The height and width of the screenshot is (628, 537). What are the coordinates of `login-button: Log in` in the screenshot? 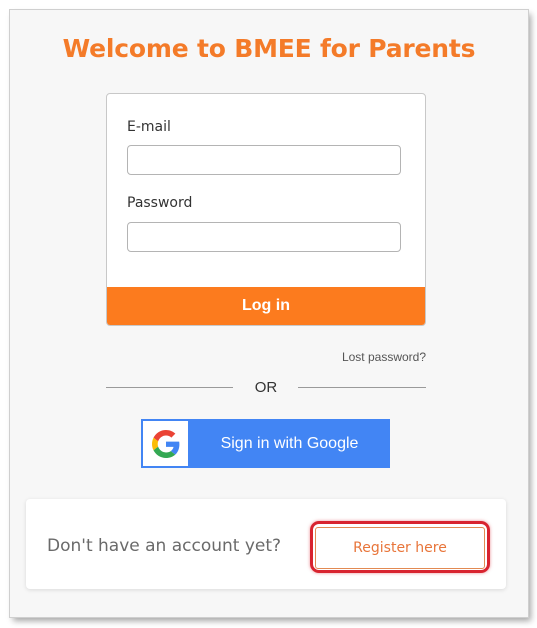 It's located at (266, 306).